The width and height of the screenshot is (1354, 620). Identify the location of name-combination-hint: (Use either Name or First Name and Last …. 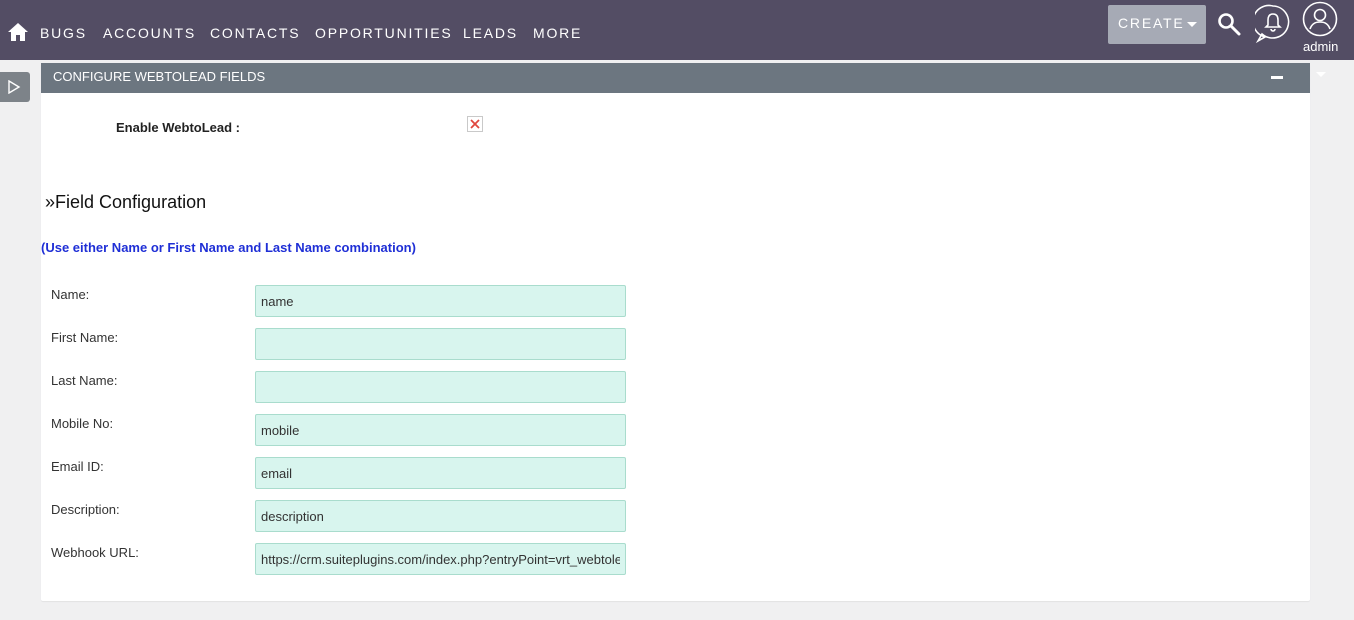
(228, 247).